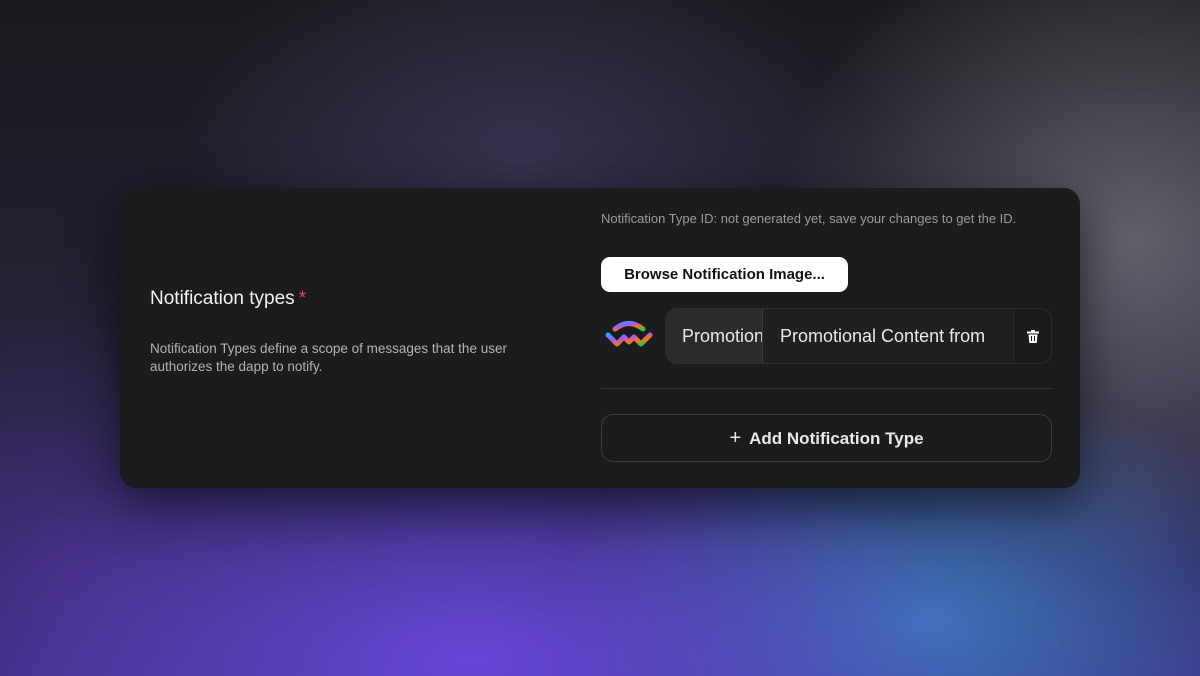 The height and width of the screenshot is (676, 1200). What do you see at coordinates (888, 336) in the screenshot?
I see `notification-type-description-input: Promotional Content from` at bounding box center [888, 336].